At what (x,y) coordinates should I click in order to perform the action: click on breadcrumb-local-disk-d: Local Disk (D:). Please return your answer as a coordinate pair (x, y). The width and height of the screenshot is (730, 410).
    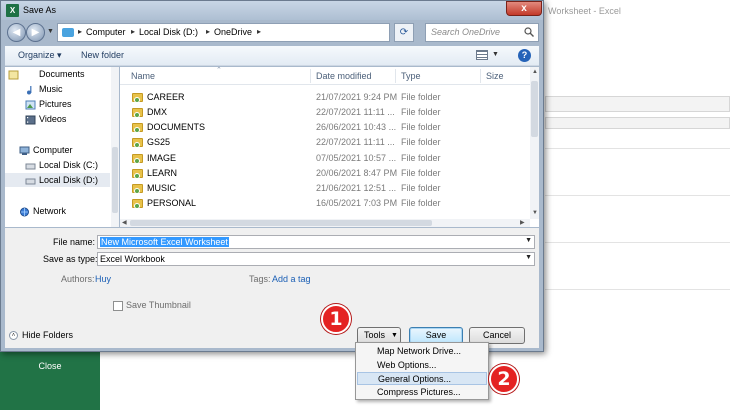
    Looking at the image, I should click on (168, 32).